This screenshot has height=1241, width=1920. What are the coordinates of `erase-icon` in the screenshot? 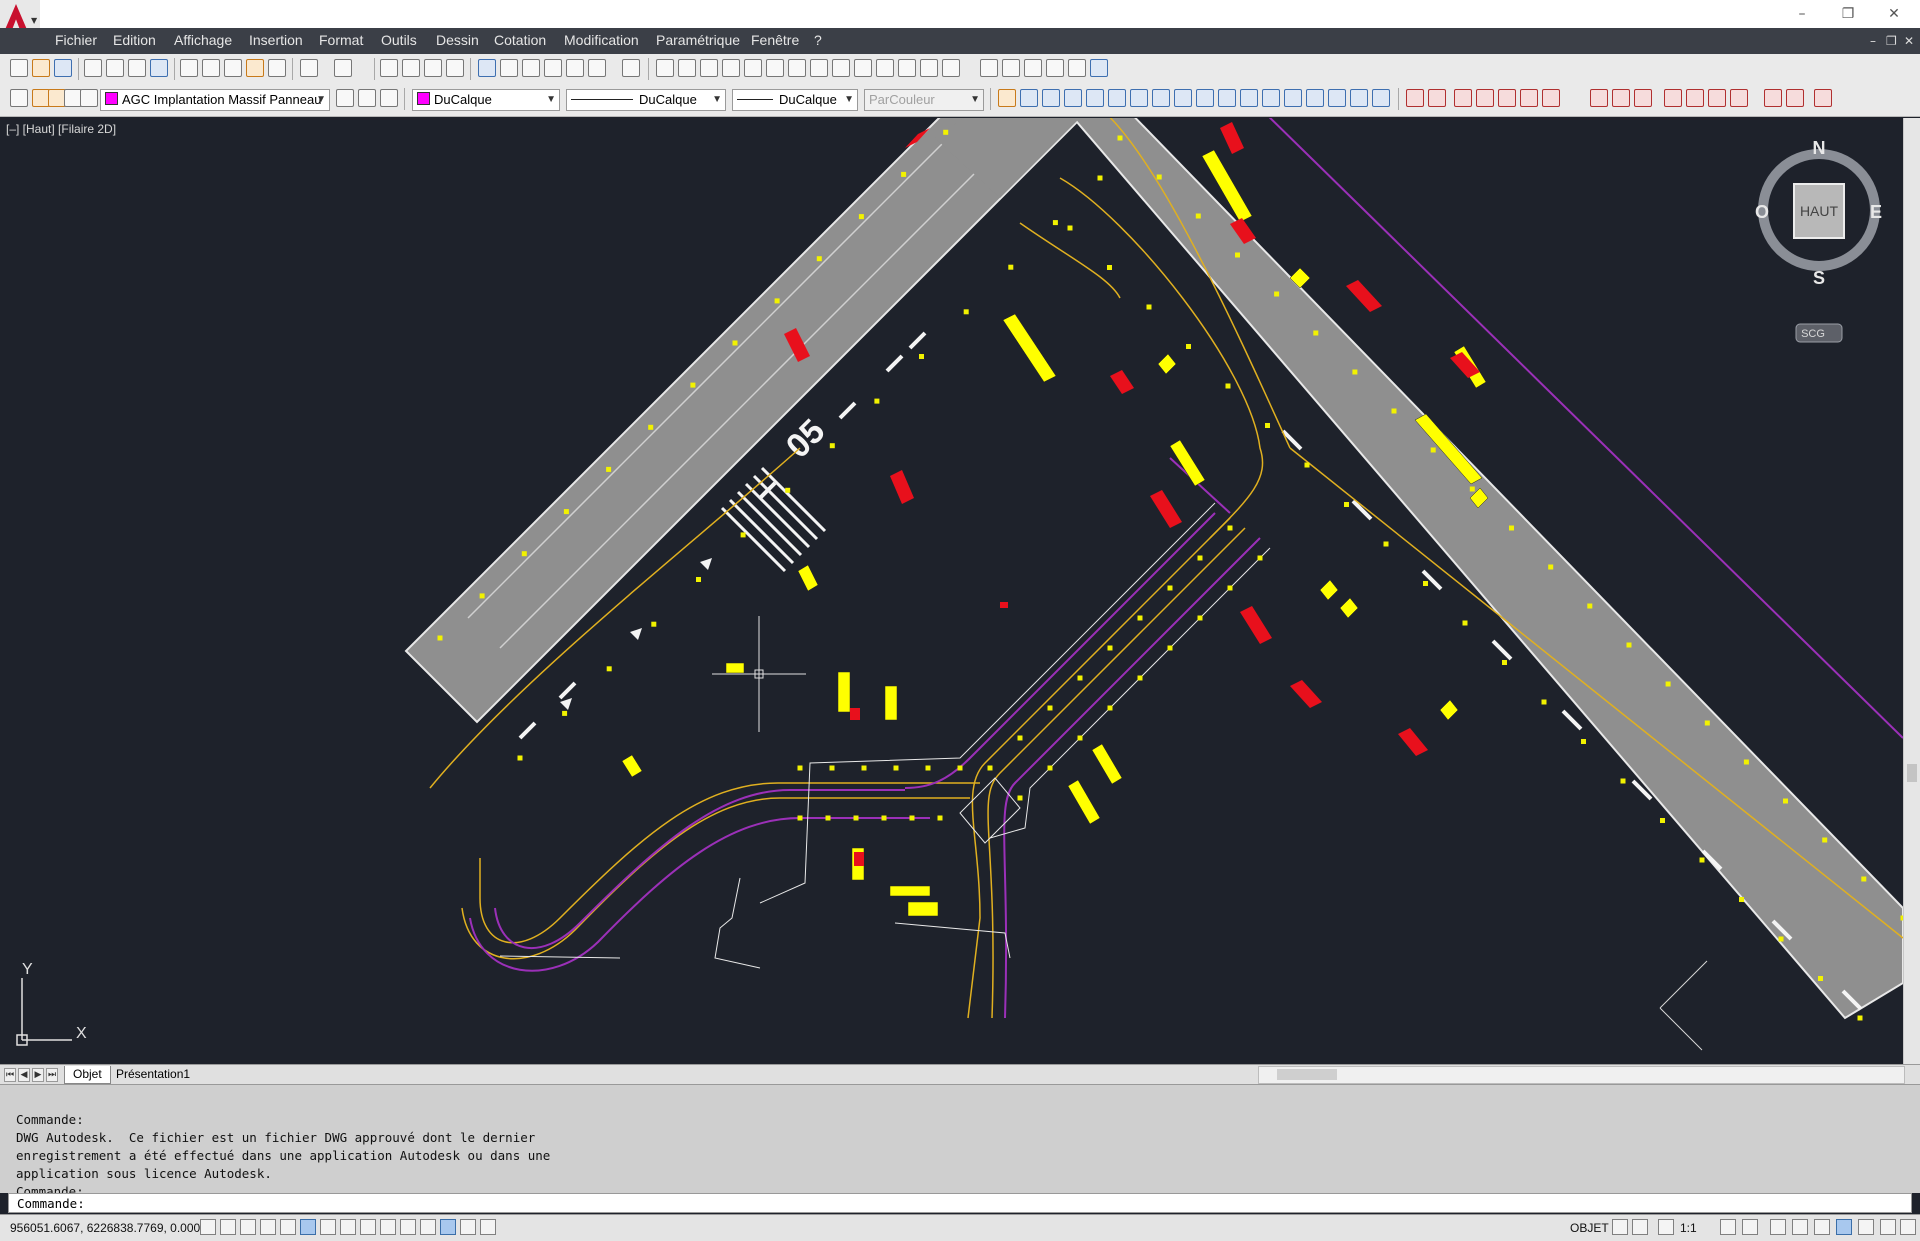 It's located at (1007, 98).